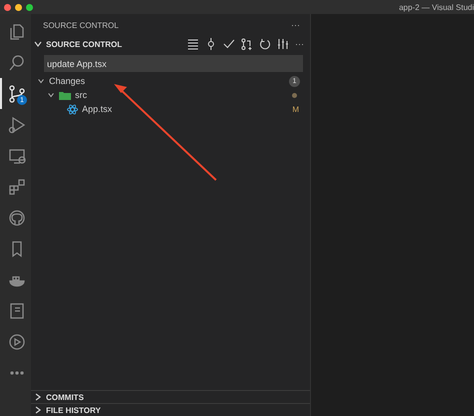 This screenshot has width=474, height=416. What do you see at coordinates (193, 44) in the screenshot?
I see `list-icon` at bounding box center [193, 44].